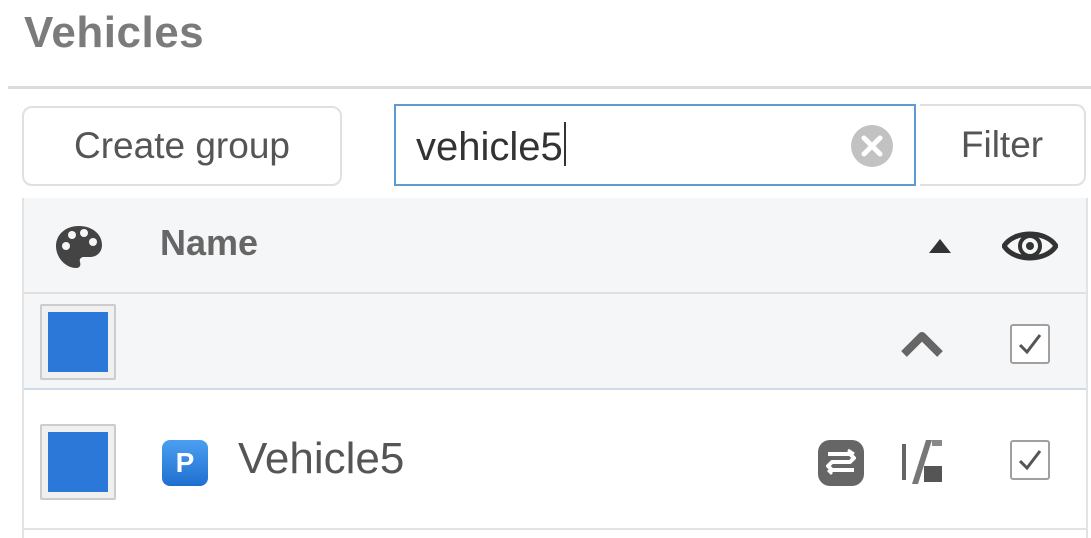 The image size is (1091, 538). What do you see at coordinates (182, 146) in the screenshot?
I see `create-group-button: Create group` at bounding box center [182, 146].